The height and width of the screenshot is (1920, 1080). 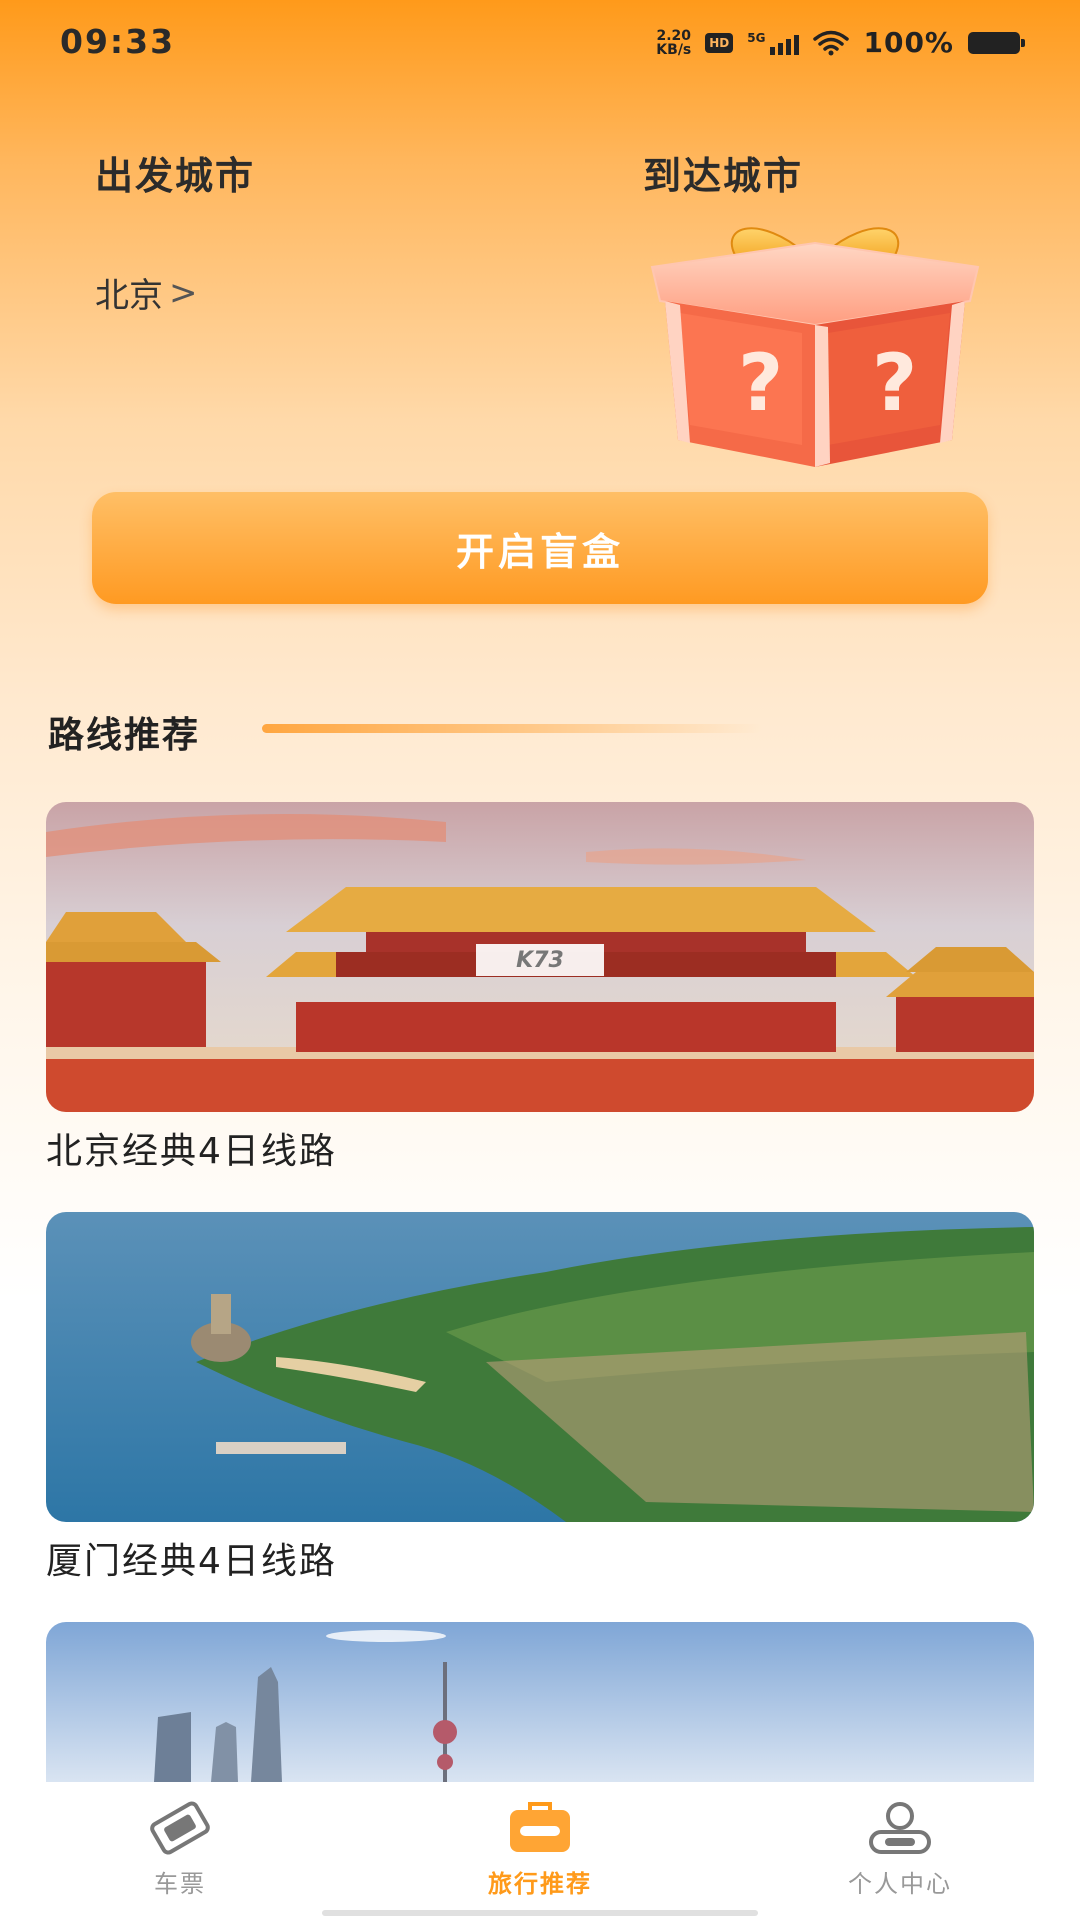 I want to click on suitcase-icon, so click(x=540, y=1827).